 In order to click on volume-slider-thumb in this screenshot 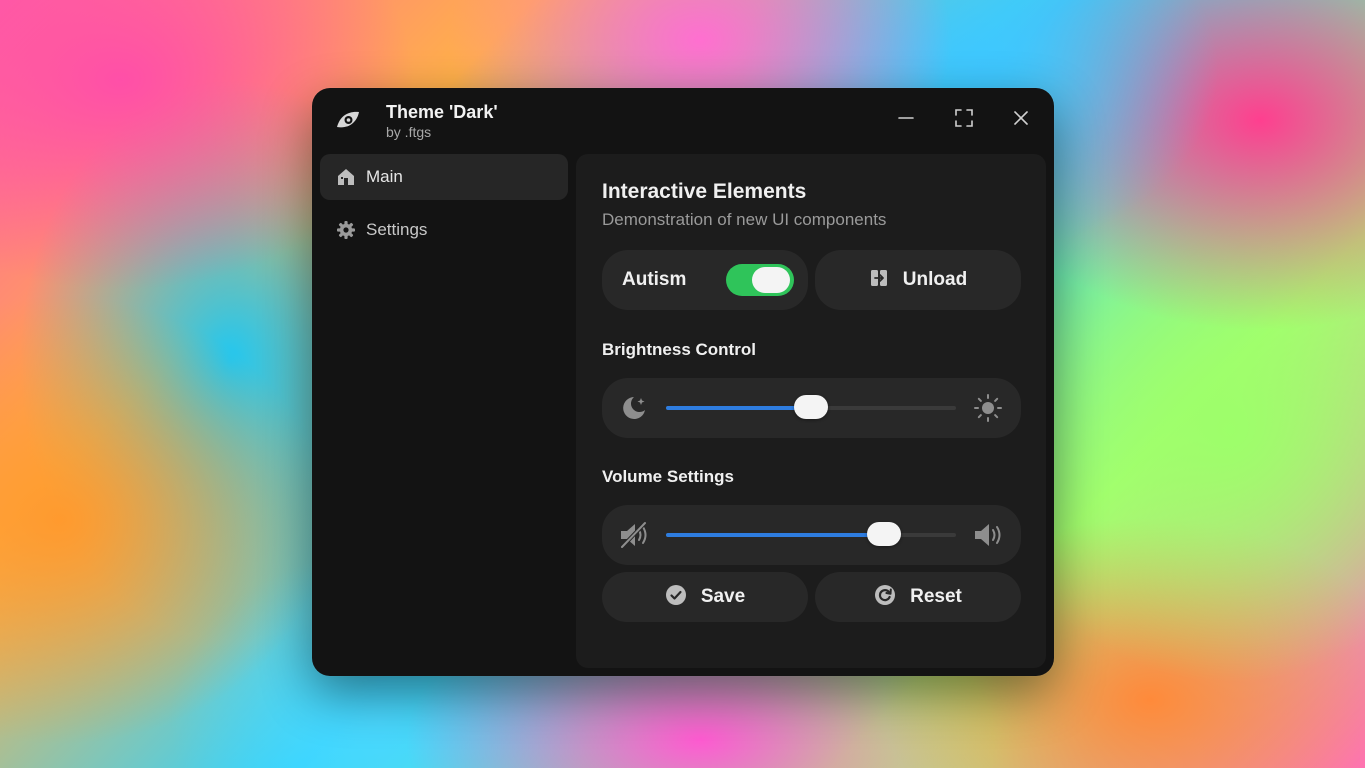, I will do `click(883, 534)`.